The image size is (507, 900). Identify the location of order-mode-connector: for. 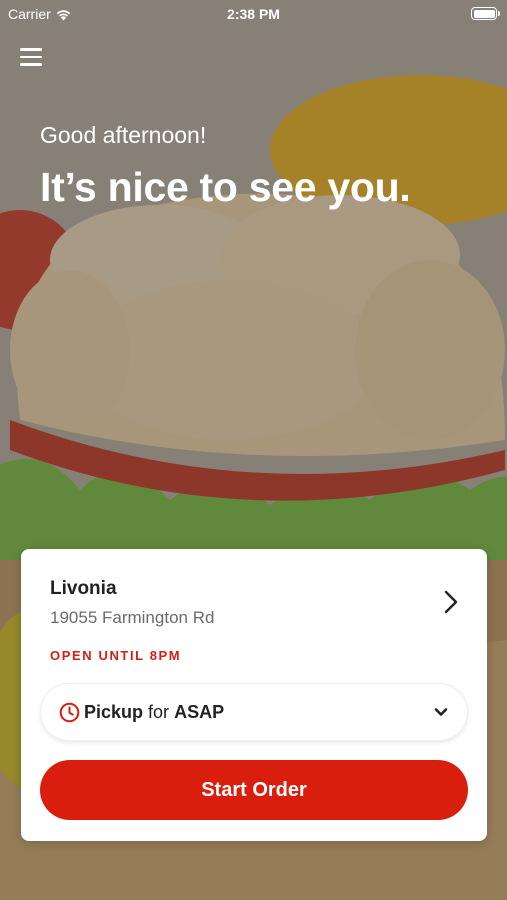
(159, 712).